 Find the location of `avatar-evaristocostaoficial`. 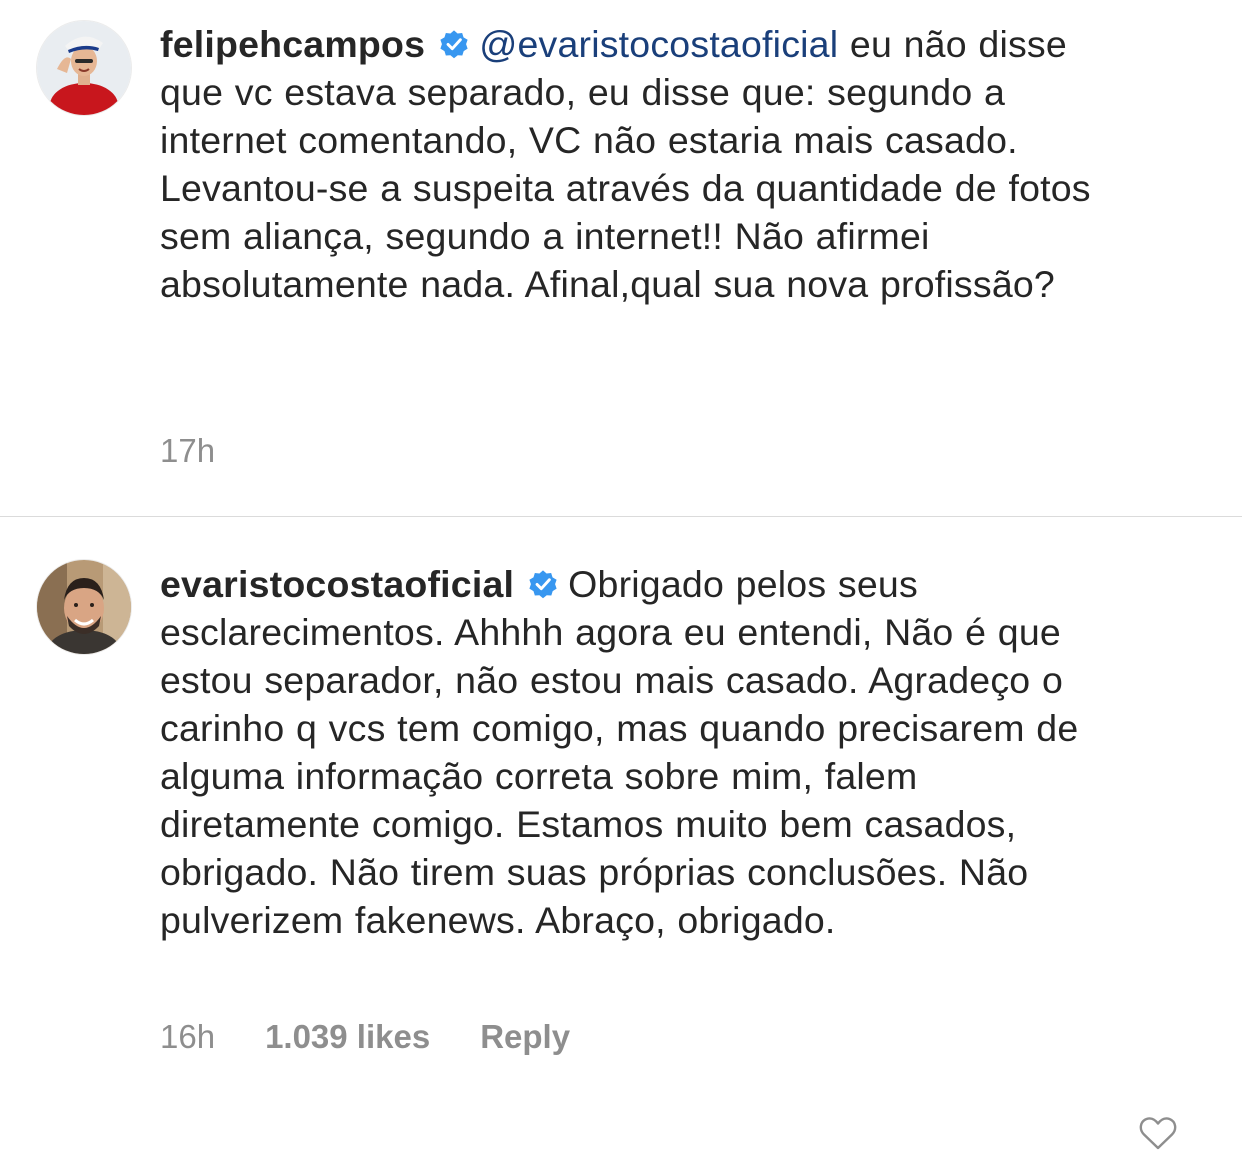

avatar-evaristocostaoficial is located at coordinates (84, 607).